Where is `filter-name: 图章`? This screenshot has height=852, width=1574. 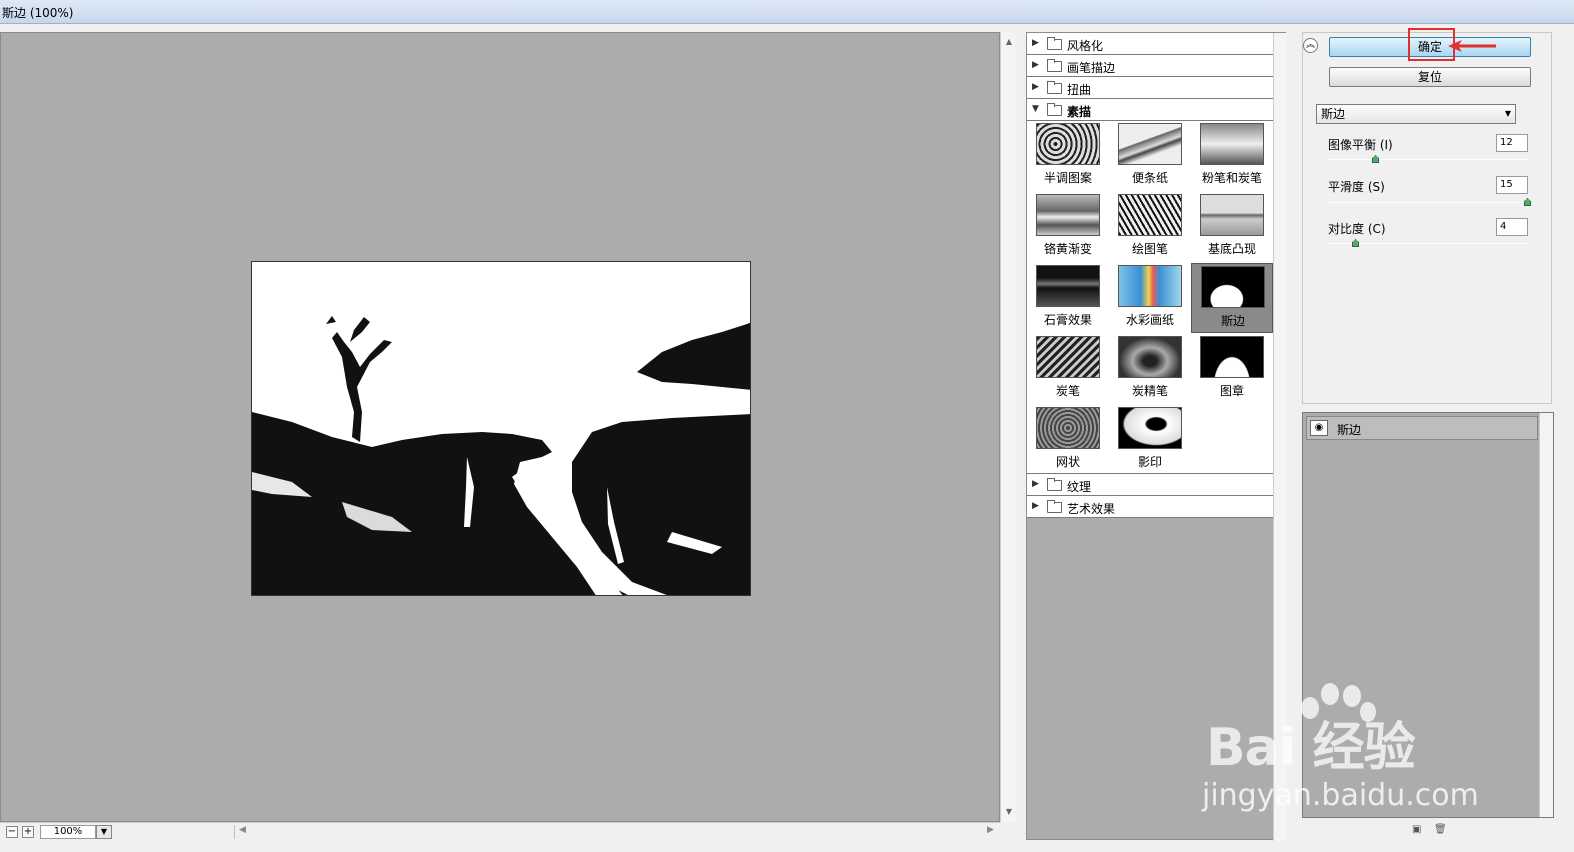 filter-name: 图章 is located at coordinates (1231, 391).